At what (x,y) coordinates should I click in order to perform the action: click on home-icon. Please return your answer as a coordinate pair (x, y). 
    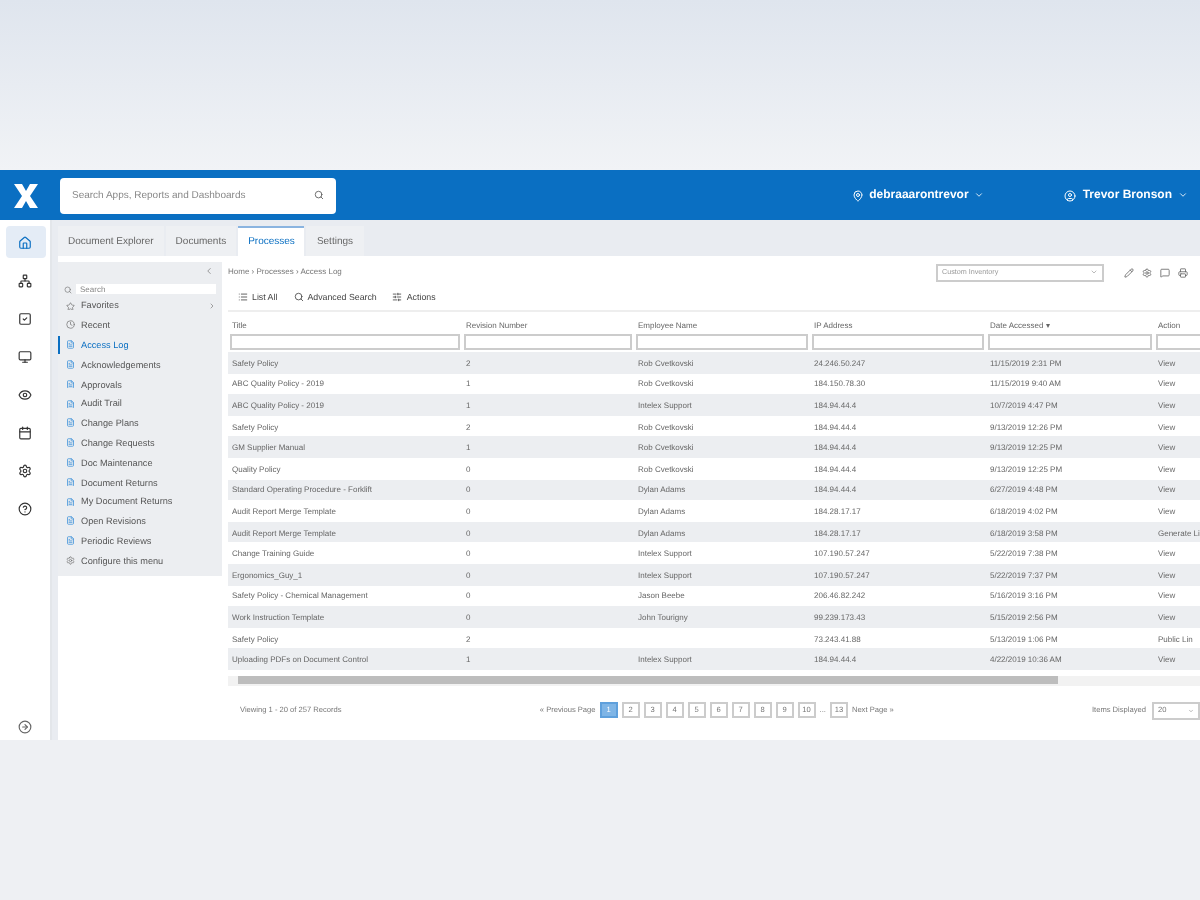
    Looking at the image, I should click on (25, 242).